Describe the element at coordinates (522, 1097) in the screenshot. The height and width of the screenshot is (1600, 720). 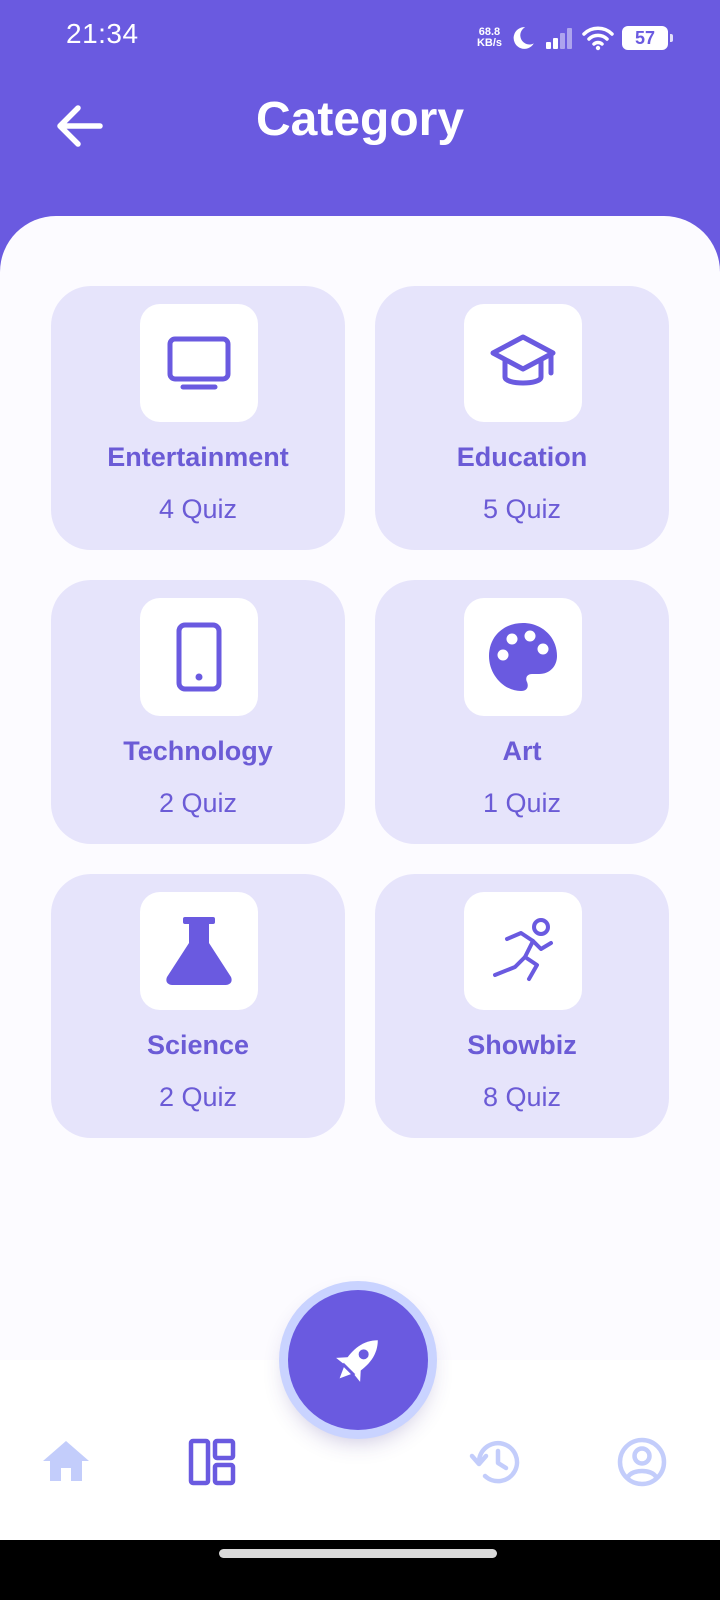
I see `category-count: 8 Quiz` at that location.